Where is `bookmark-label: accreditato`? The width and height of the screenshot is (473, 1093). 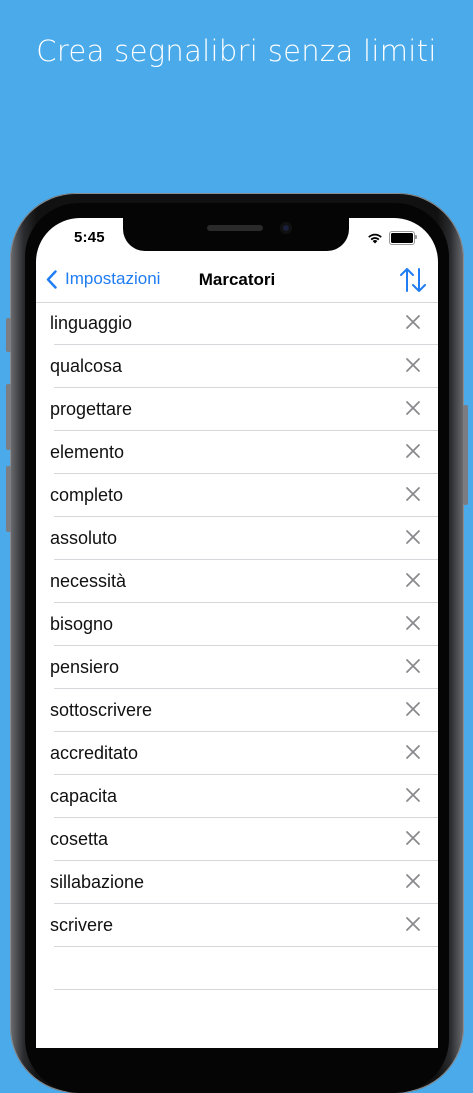
bookmark-label: accreditato is located at coordinates (94, 753).